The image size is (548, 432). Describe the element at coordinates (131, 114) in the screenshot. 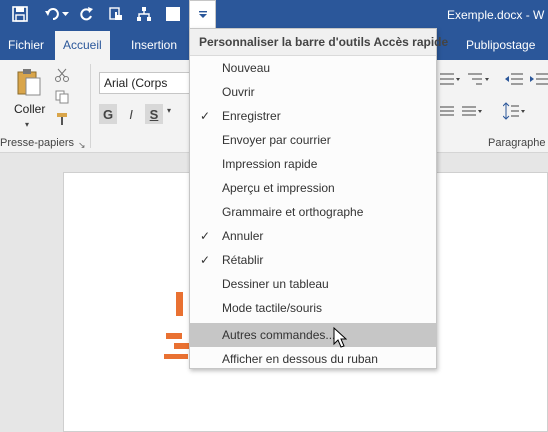

I see `italic-button: I` at that location.